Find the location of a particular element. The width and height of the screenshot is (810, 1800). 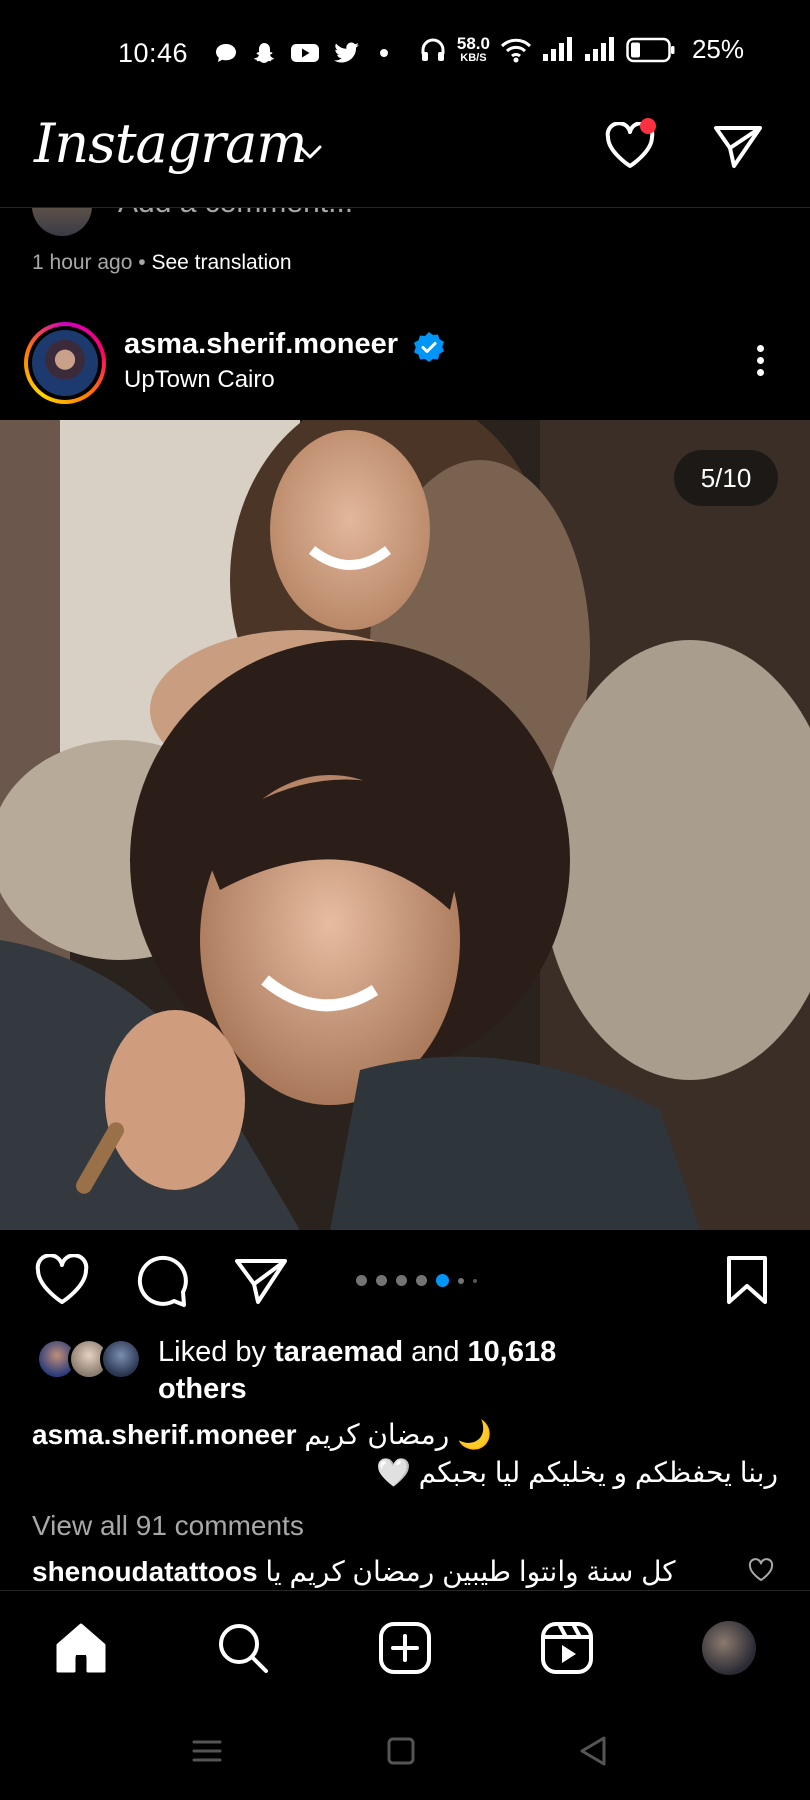

carousel-dots is located at coordinates (416, 1280).